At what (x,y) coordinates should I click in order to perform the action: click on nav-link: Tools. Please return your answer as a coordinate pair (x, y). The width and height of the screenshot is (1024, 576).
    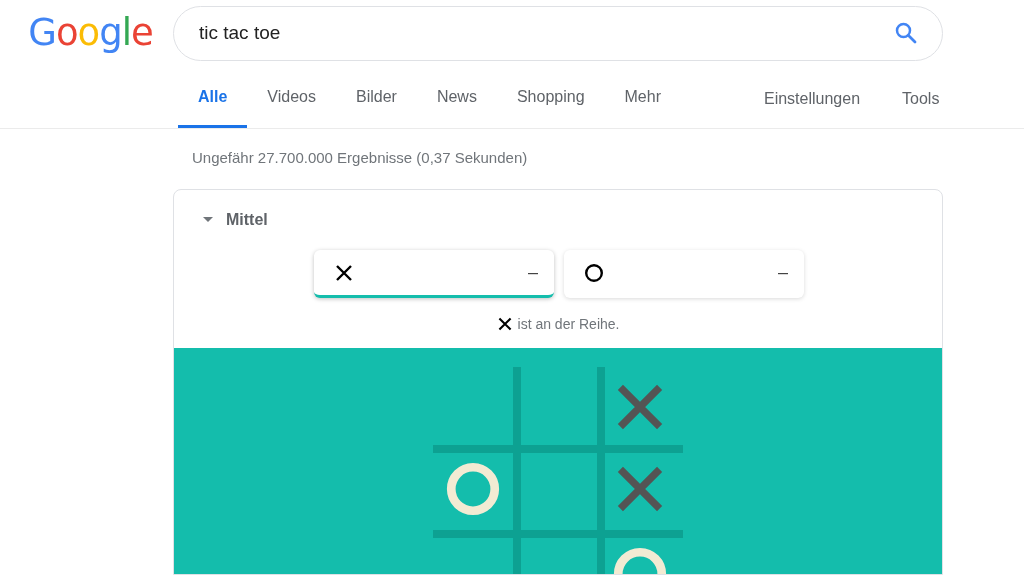
    Looking at the image, I should click on (921, 97).